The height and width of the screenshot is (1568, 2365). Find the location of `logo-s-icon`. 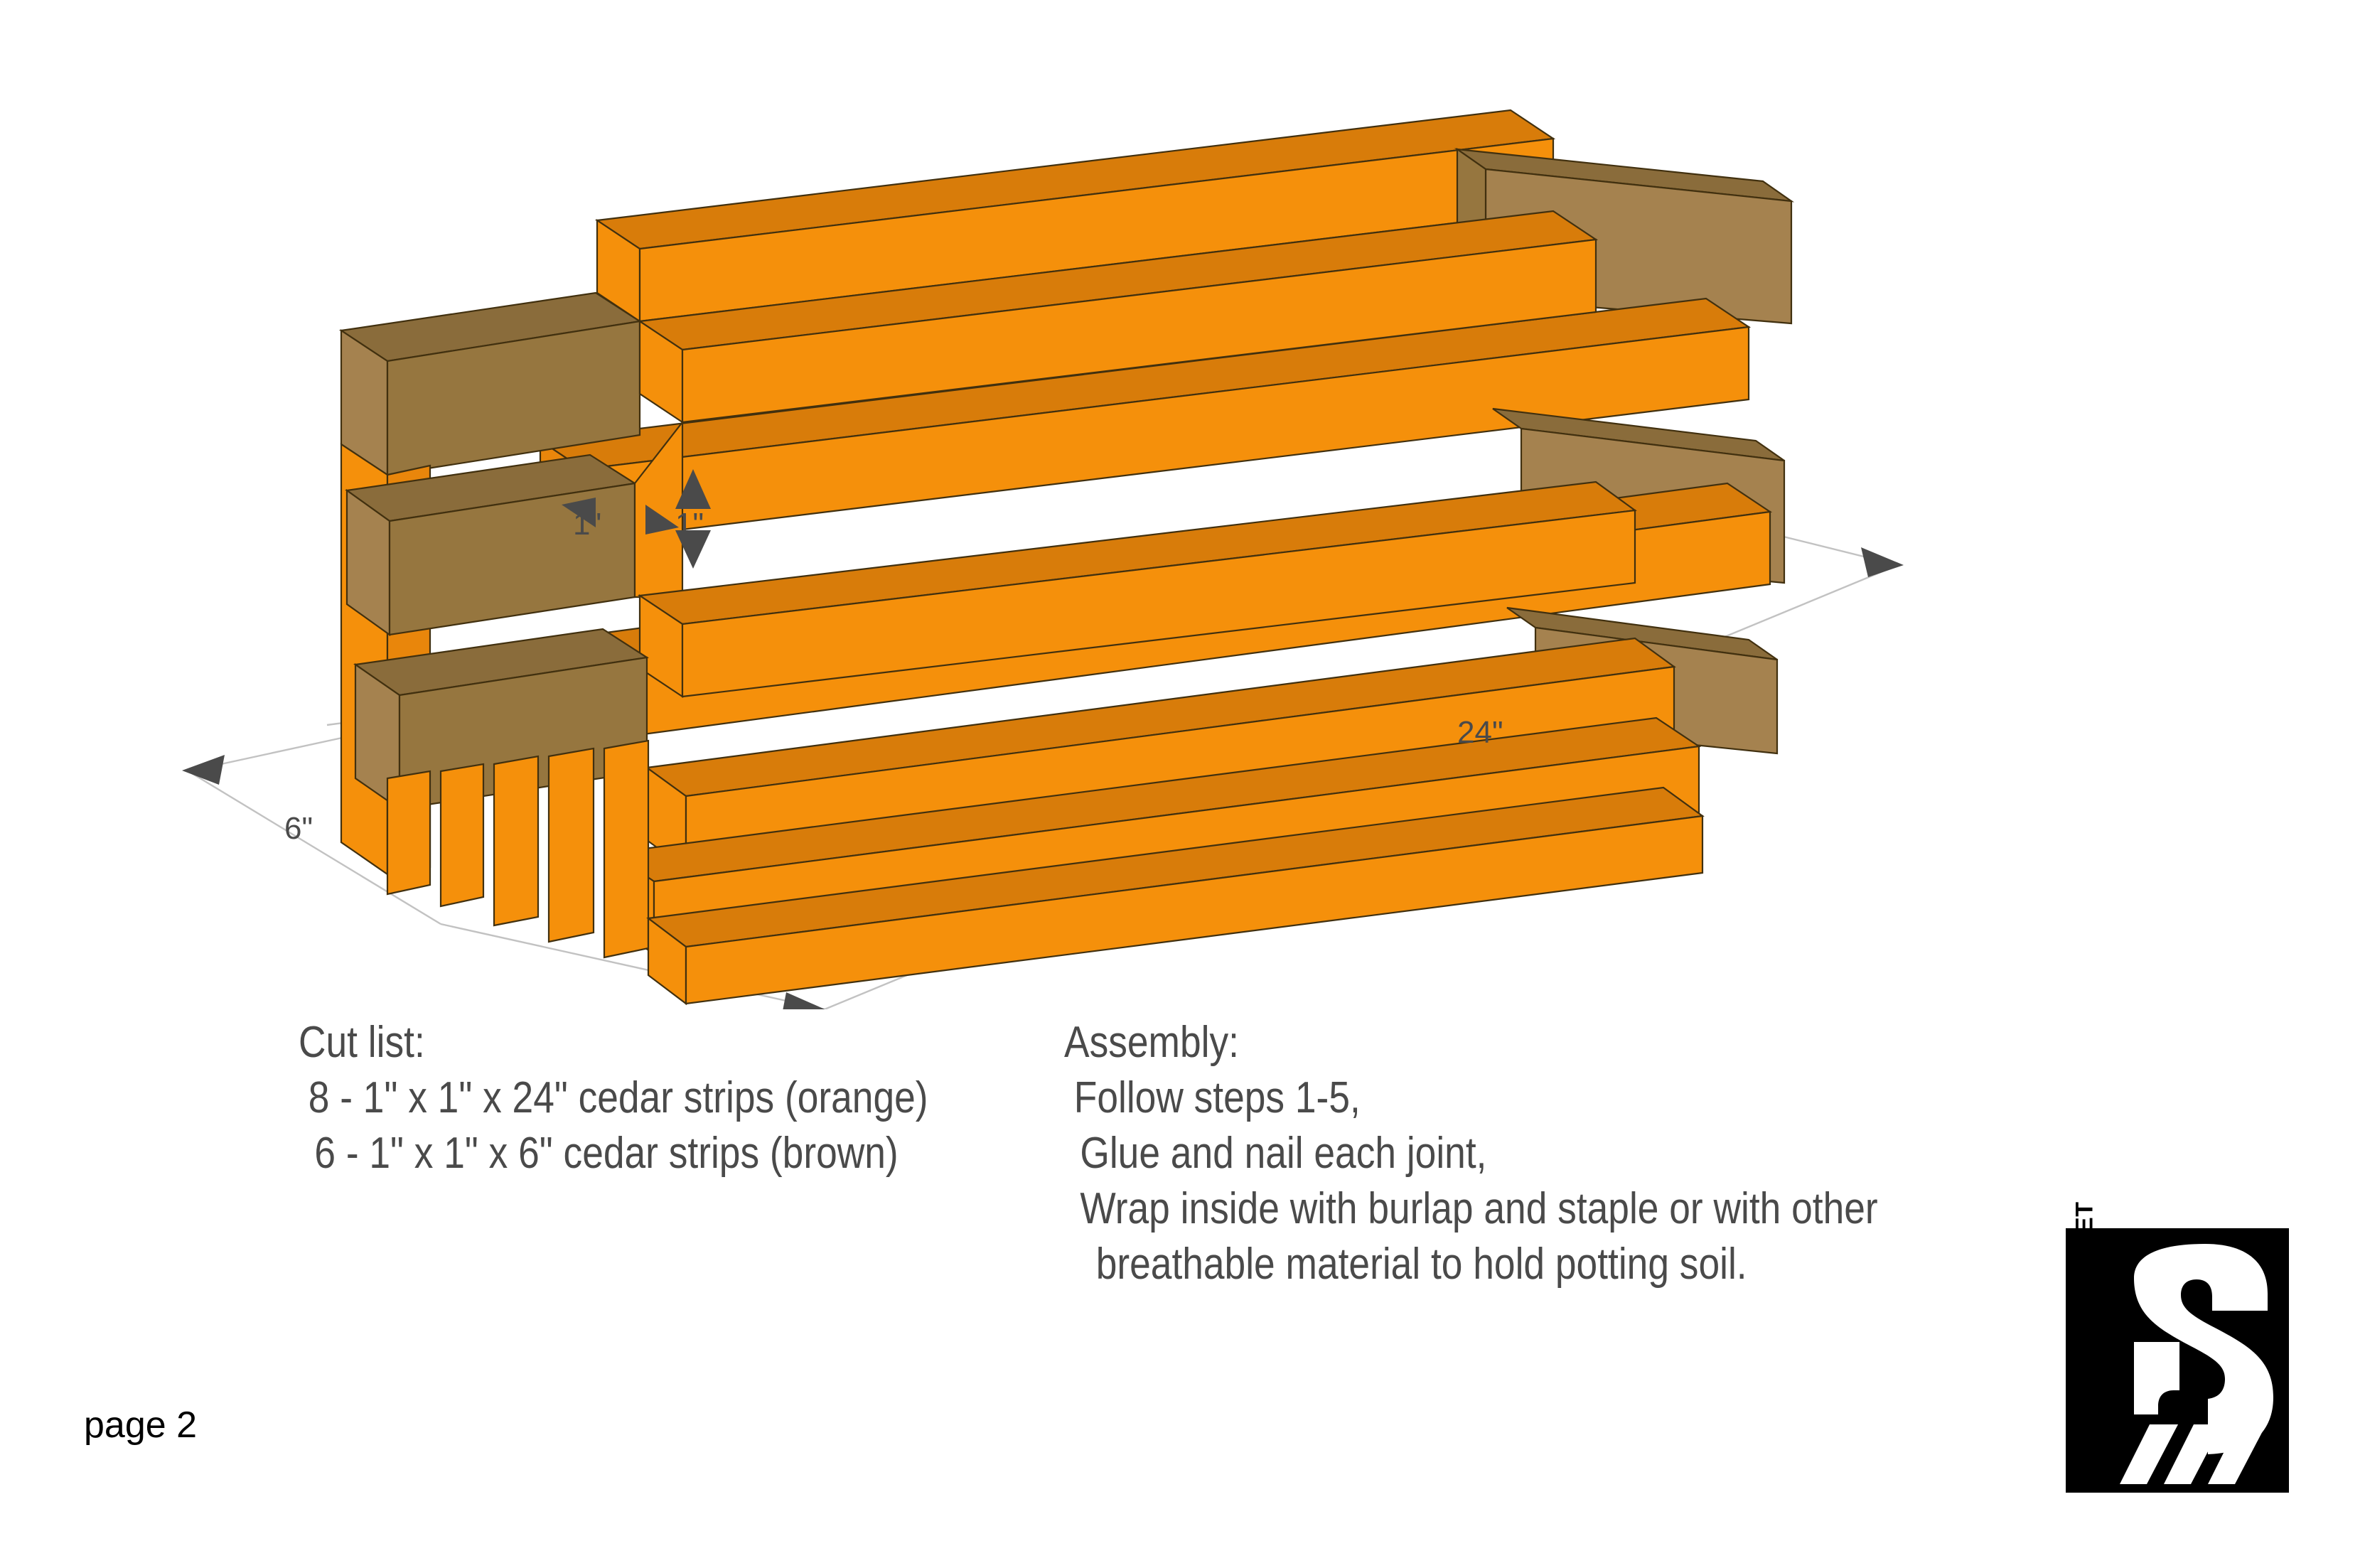

logo-s-icon is located at coordinates (2197, 1364).